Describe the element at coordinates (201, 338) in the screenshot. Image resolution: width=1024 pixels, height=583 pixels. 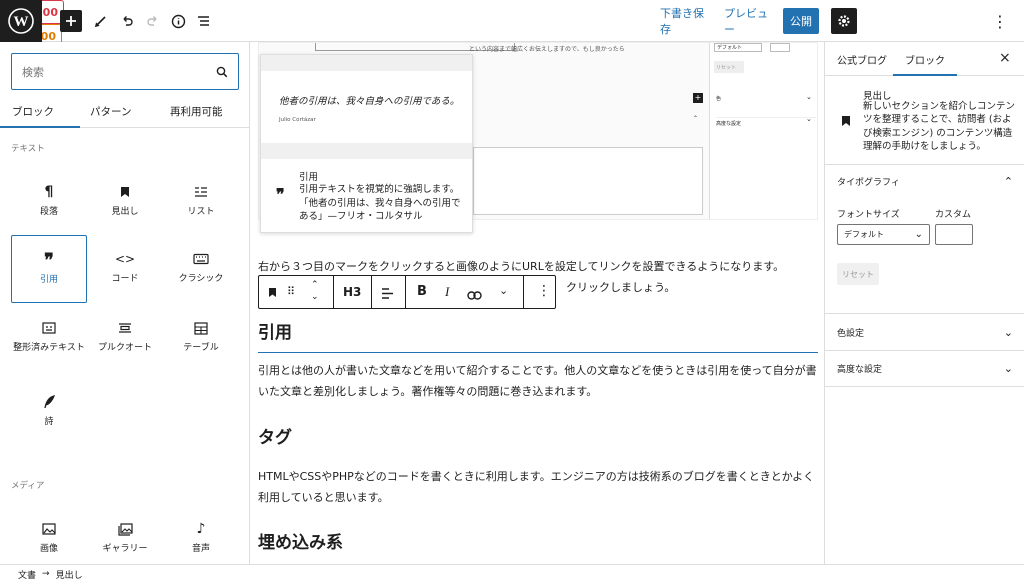
I see `block-table: テーブル` at that location.